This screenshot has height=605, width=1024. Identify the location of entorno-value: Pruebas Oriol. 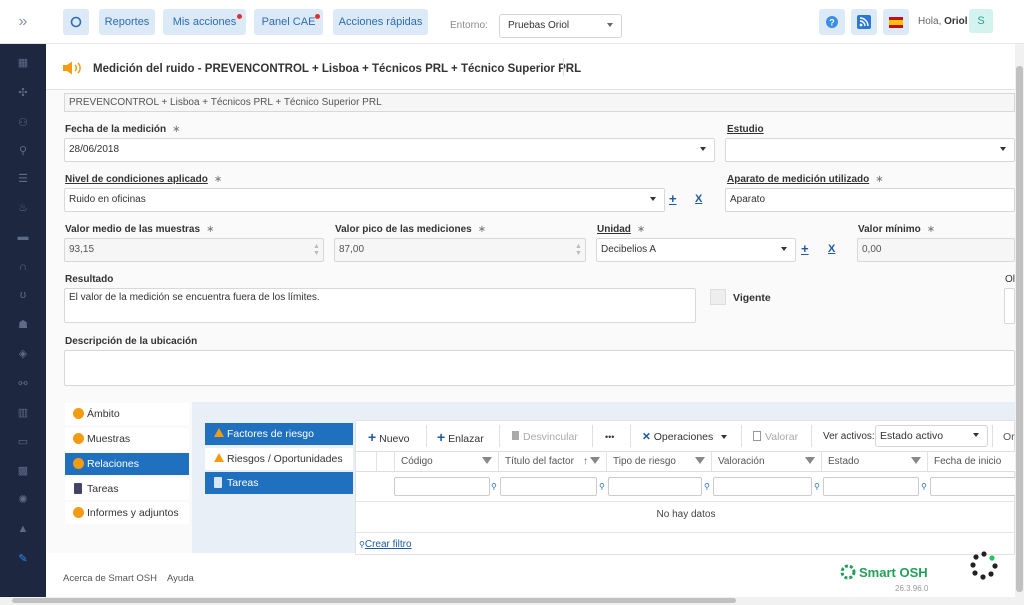
(539, 25).